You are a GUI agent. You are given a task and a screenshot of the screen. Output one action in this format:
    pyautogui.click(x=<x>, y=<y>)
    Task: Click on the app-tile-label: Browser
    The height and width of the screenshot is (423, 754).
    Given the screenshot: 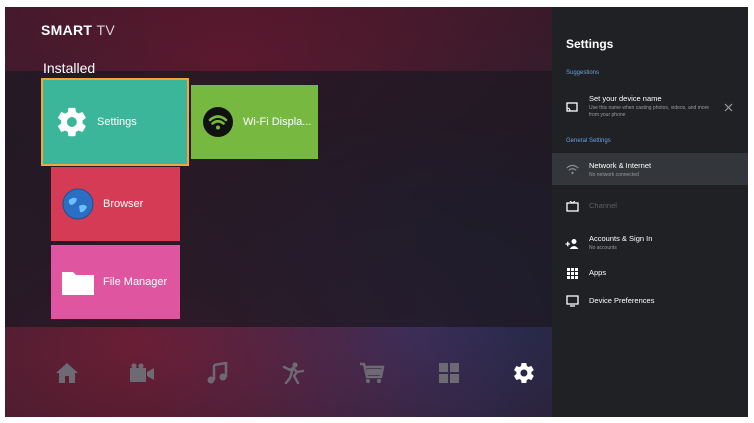 What is the action you would take?
    pyautogui.click(x=123, y=204)
    